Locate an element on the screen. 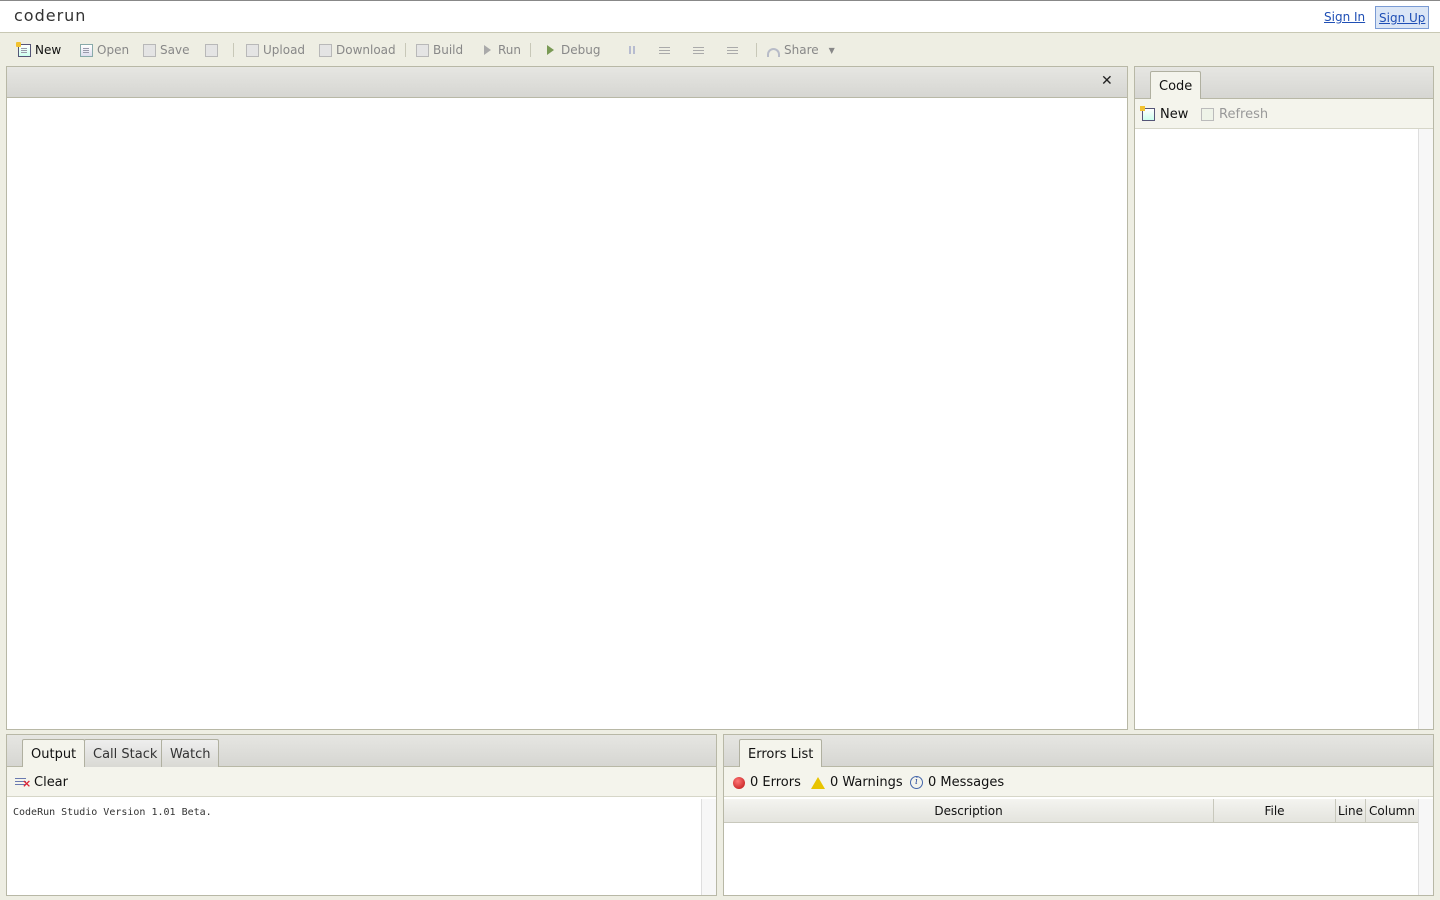 The image size is (1440, 900). column-description: Description is located at coordinates (969, 811).